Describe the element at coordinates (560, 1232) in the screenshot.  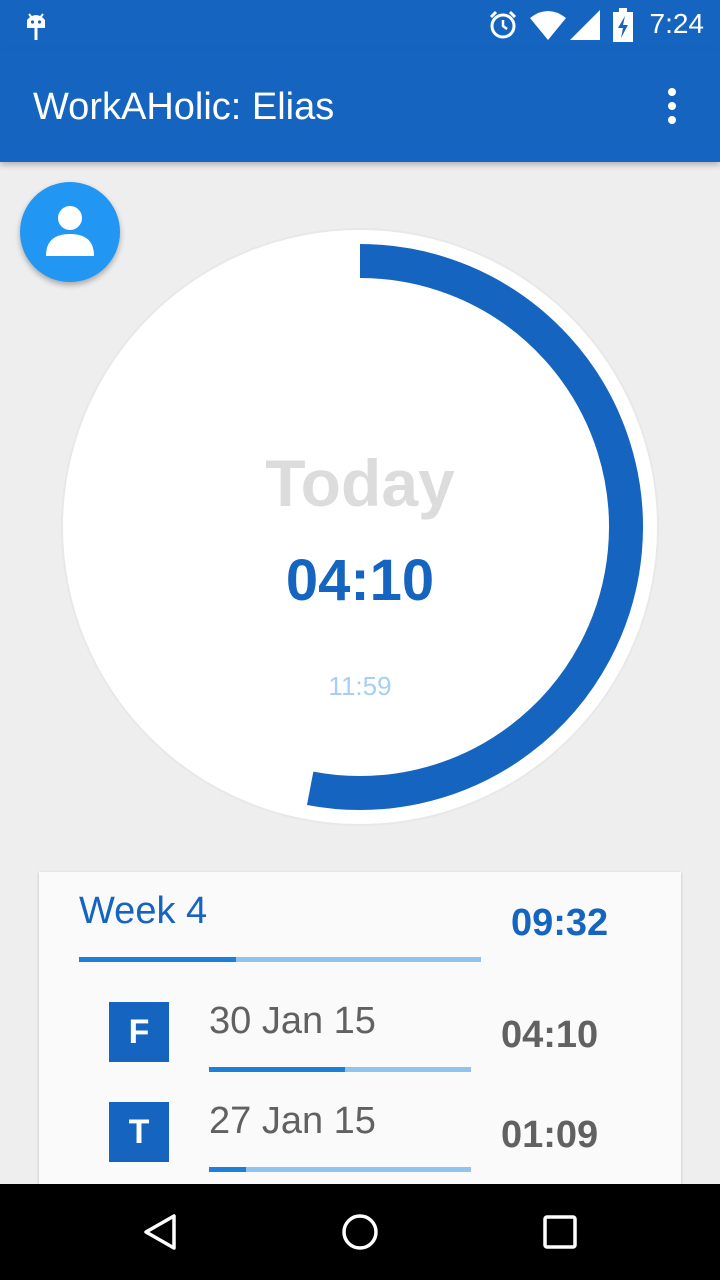
I see `recents-icon` at that location.